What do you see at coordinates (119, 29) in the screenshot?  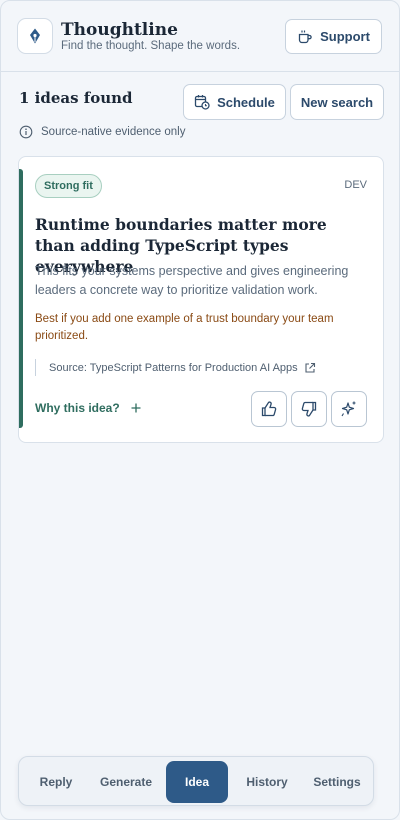 I see `app-name: Thoughtline` at bounding box center [119, 29].